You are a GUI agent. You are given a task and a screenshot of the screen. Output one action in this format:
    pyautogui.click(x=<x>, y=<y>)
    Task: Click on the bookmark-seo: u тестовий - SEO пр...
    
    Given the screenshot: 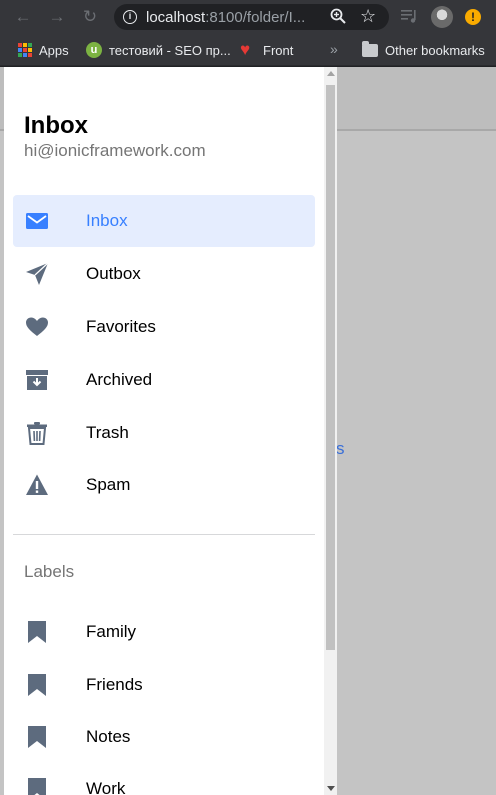 What is the action you would take?
    pyautogui.click(x=158, y=50)
    